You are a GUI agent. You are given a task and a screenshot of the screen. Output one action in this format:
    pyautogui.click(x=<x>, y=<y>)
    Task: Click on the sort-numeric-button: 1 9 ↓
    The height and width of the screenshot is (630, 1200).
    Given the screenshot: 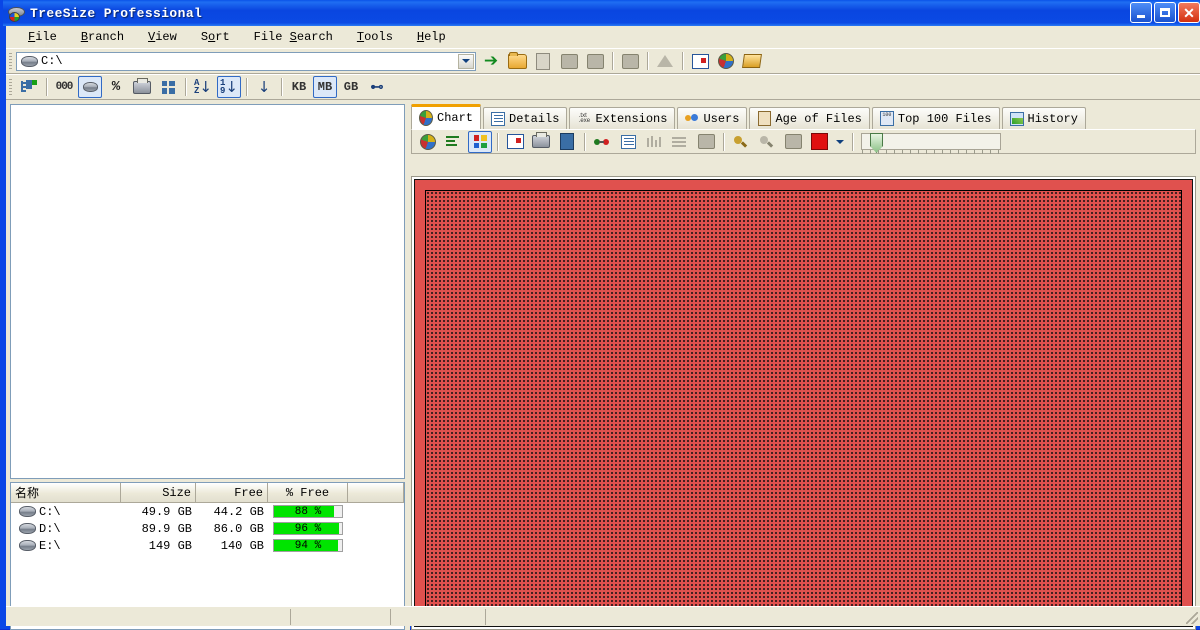 What is the action you would take?
    pyautogui.click(x=229, y=87)
    